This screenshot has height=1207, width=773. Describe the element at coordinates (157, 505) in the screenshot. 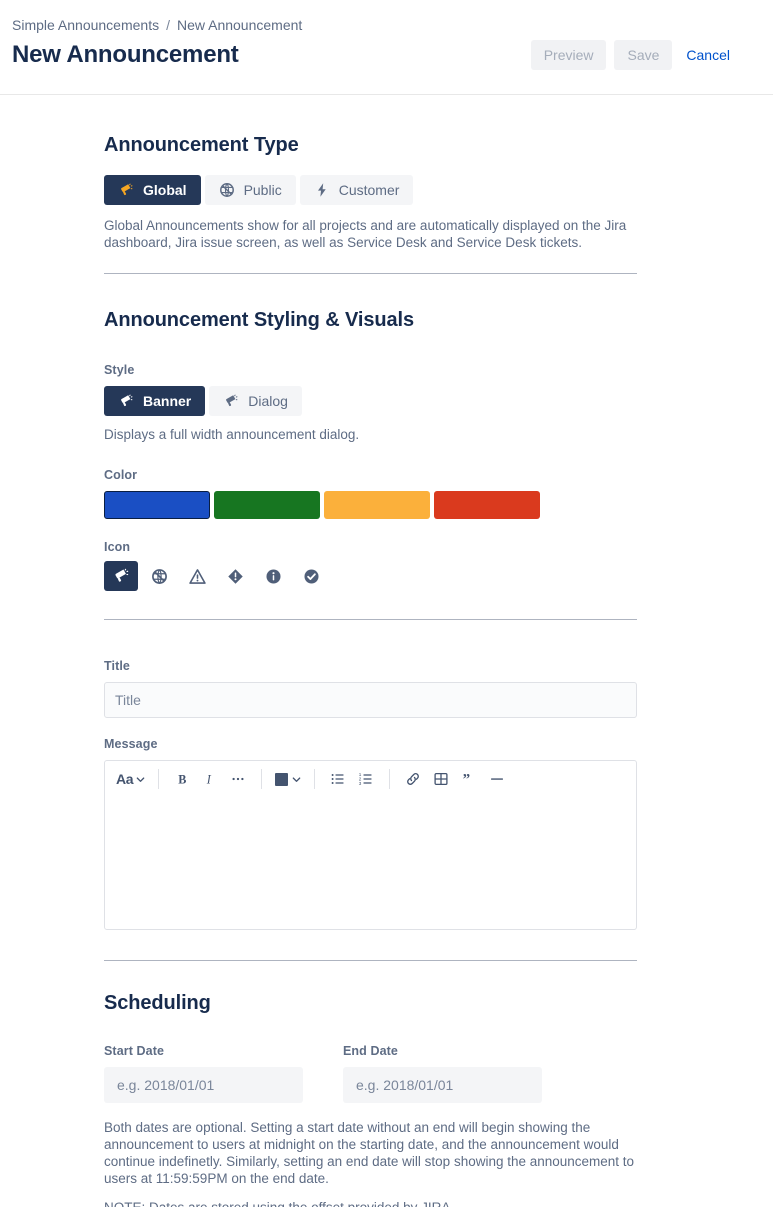

I see `color-swatch-blue` at that location.